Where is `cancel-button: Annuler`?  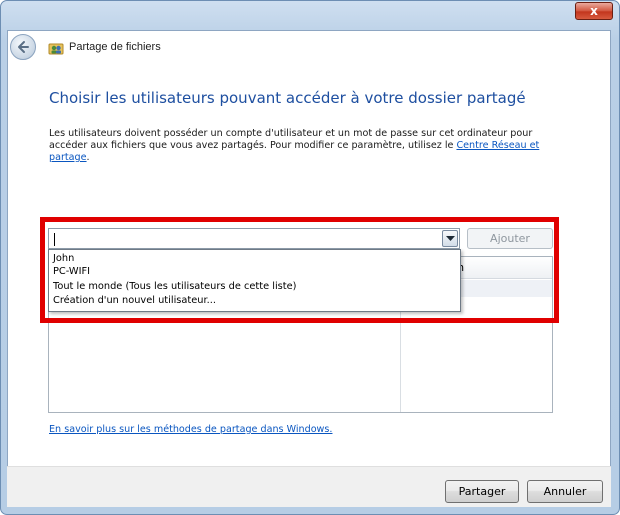 cancel-button: Annuler is located at coordinates (565, 491).